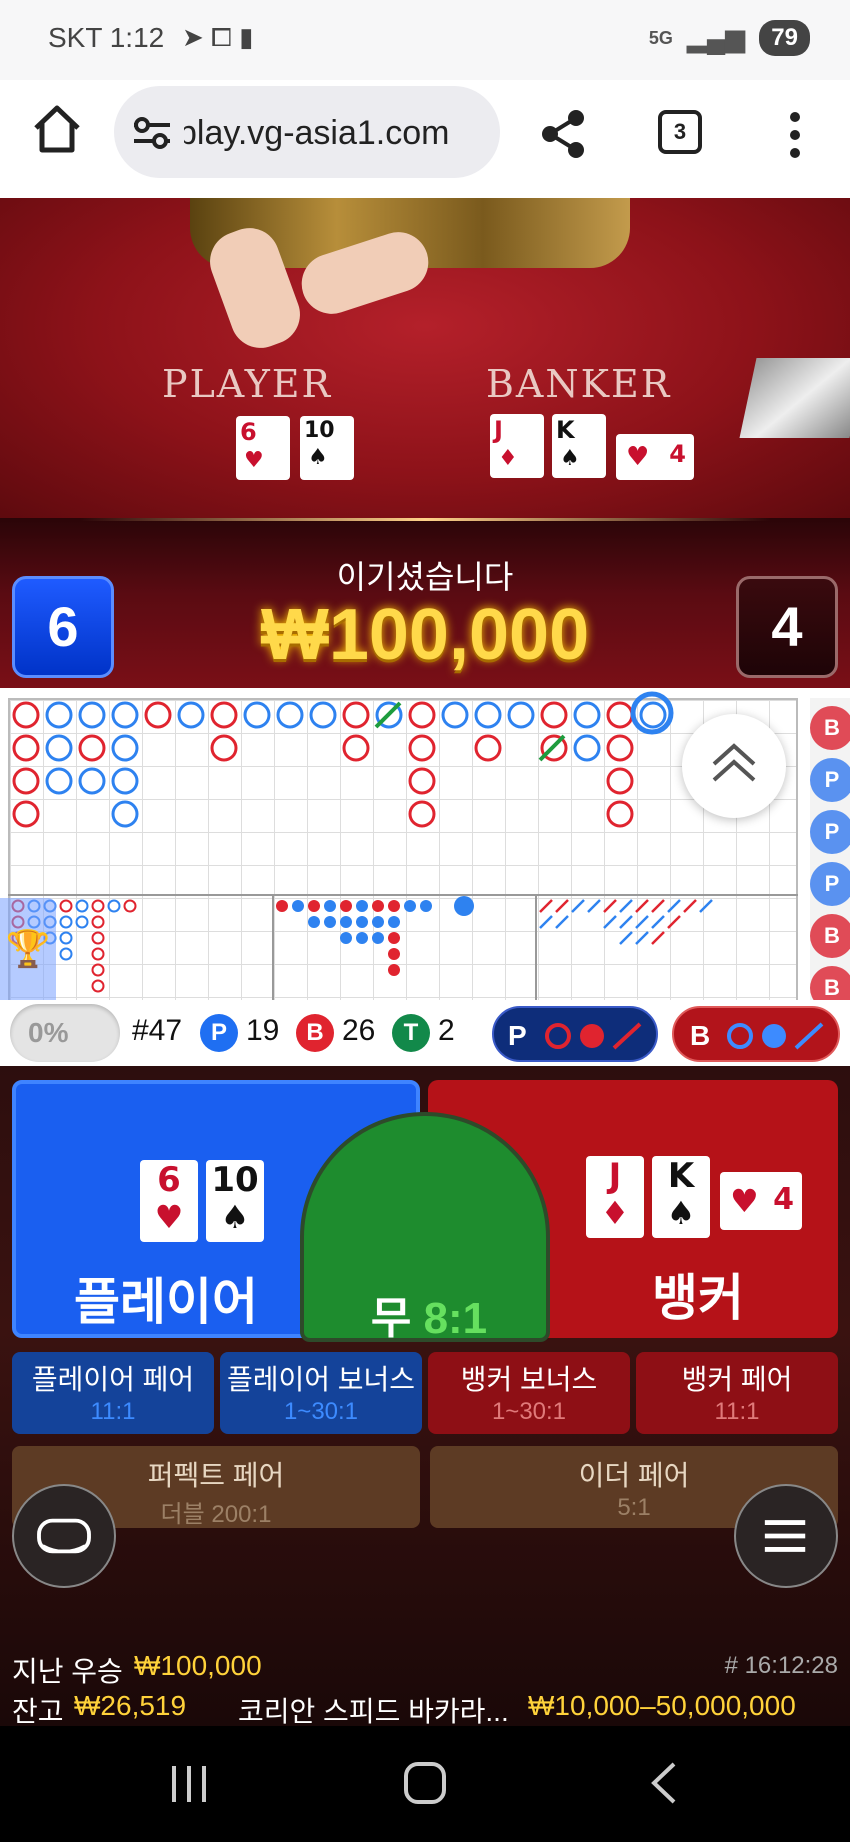  What do you see at coordinates (64, 1536) in the screenshot?
I see `chip-button` at bounding box center [64, 1536].